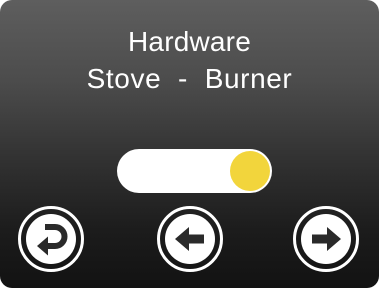 The image size is (379, 288). Describe the element at coordinates (189, 78) in the screenshot. I see `screen-subtitle: Stove - Burner` at that location.